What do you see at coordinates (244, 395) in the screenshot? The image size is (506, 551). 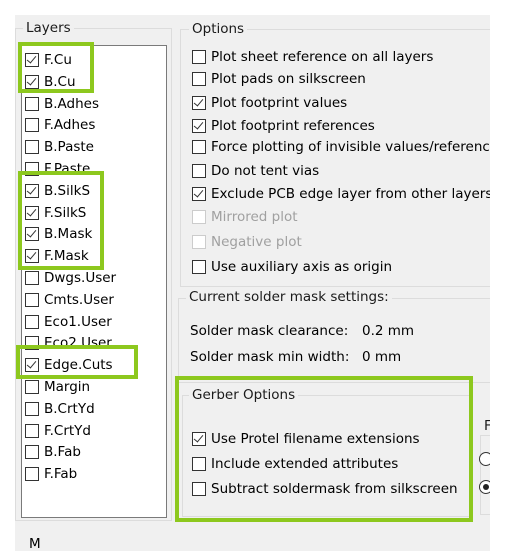 I see `gerber-options-title: Gerber Options` at bounding box center [244, 395].